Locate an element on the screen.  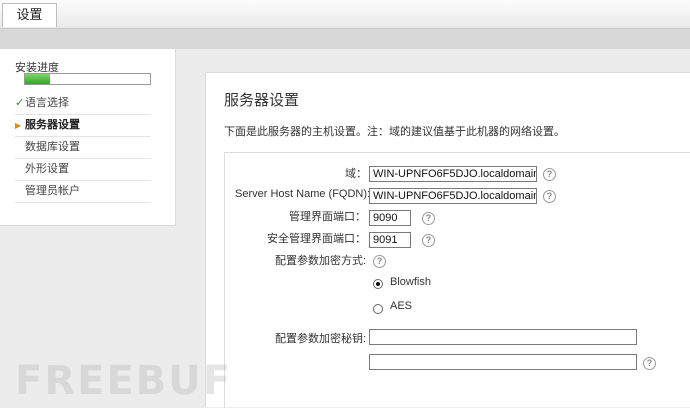
step-appearance-settings: 外形设置 is located at coordinates (83, 170).